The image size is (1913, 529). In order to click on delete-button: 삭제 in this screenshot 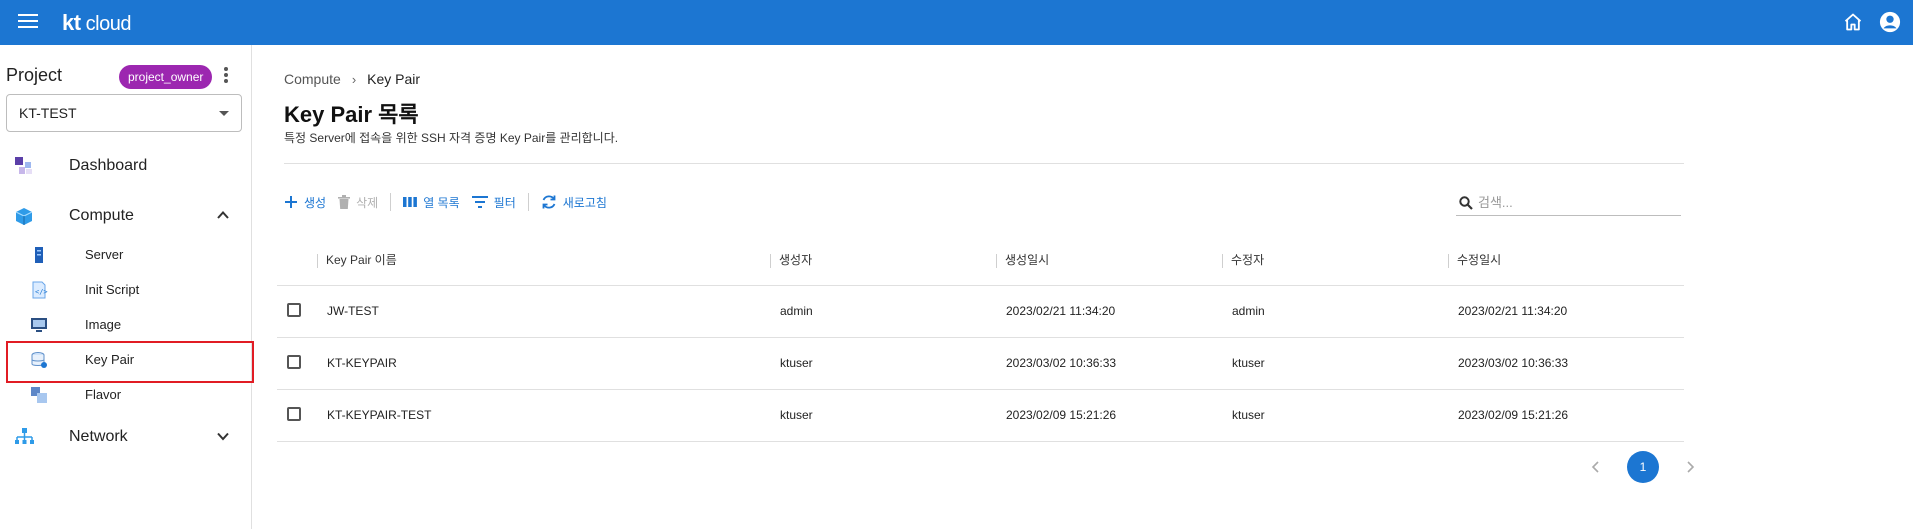, I will do `click(358, 202)`.